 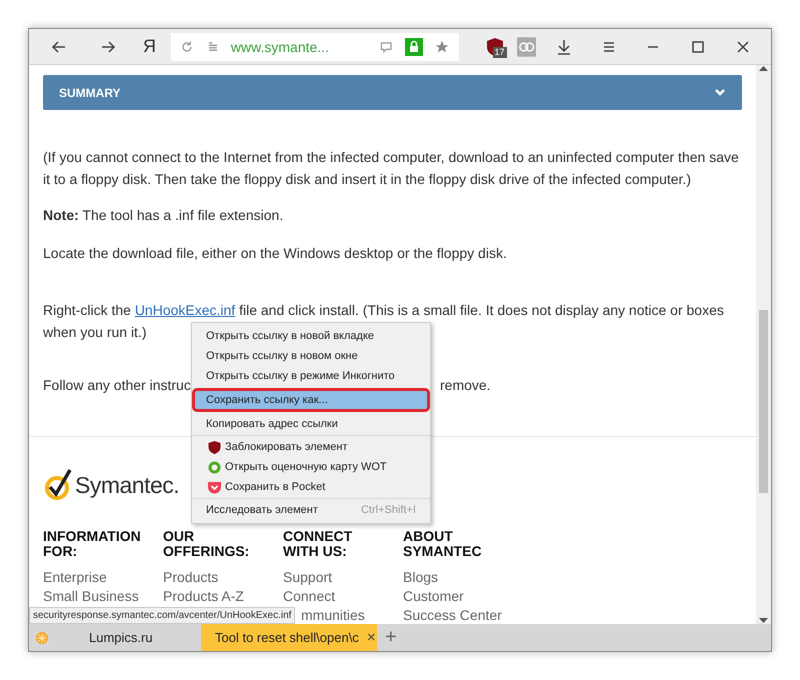 I want to click on paragraph: Locate the download file, either on the Windows desktop or the floppy disk., so click(x=275, y=253).